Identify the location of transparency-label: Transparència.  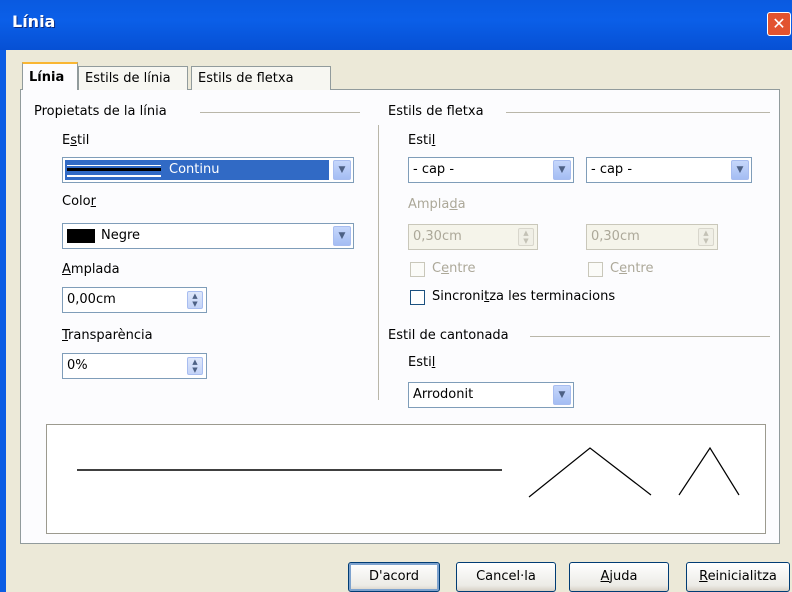
(107, 335).